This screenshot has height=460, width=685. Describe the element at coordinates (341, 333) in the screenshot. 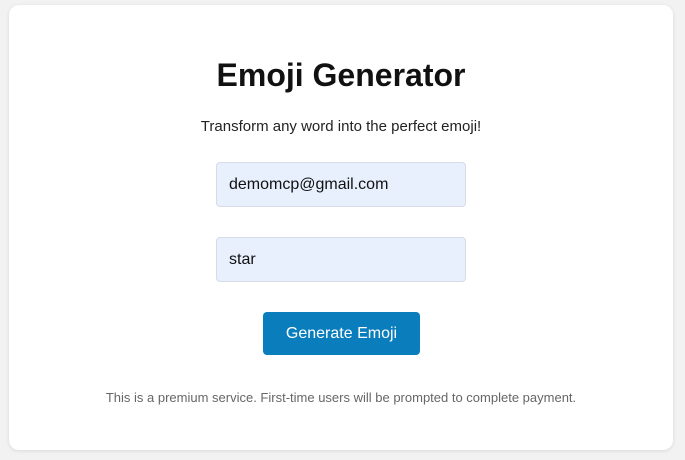

I see `generate-emoji-button: Generate Emoji` at that location.